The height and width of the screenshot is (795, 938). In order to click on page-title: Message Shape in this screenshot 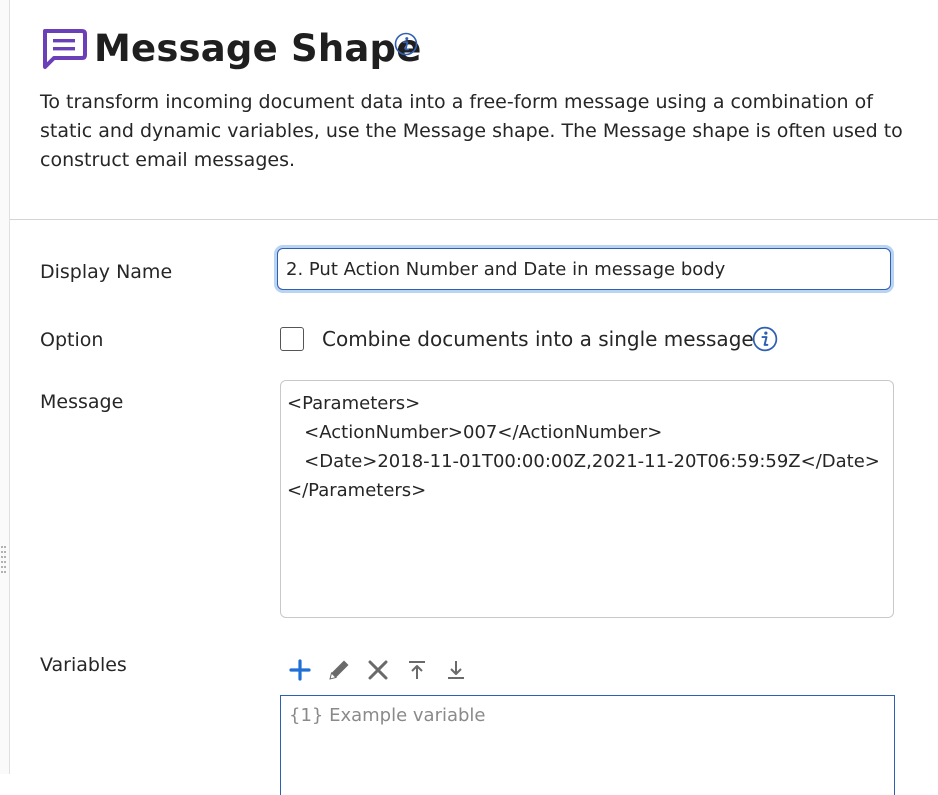, I will do `click(258, 48)`.